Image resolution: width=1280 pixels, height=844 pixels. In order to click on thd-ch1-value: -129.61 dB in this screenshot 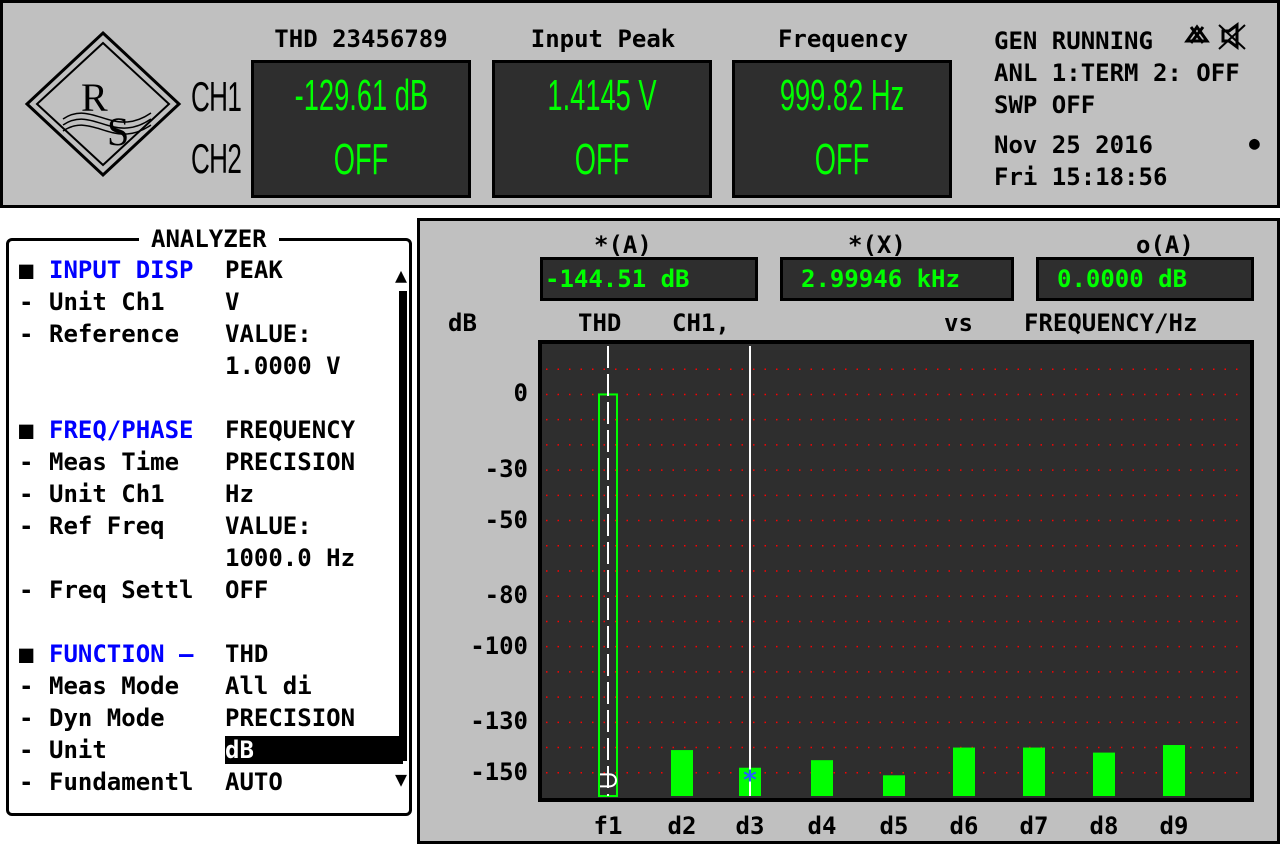, I will do `click(361, 95)`.